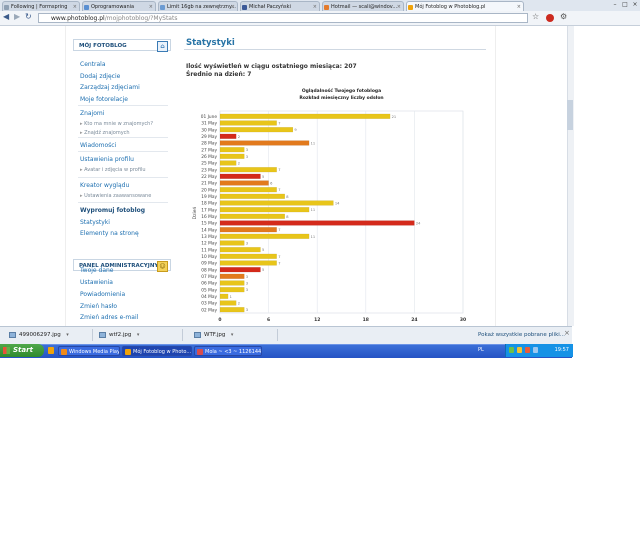 This screenshot has width=640, height=538. I want to click on sidebar-item: Elementy na stronę, so click(109, 233).